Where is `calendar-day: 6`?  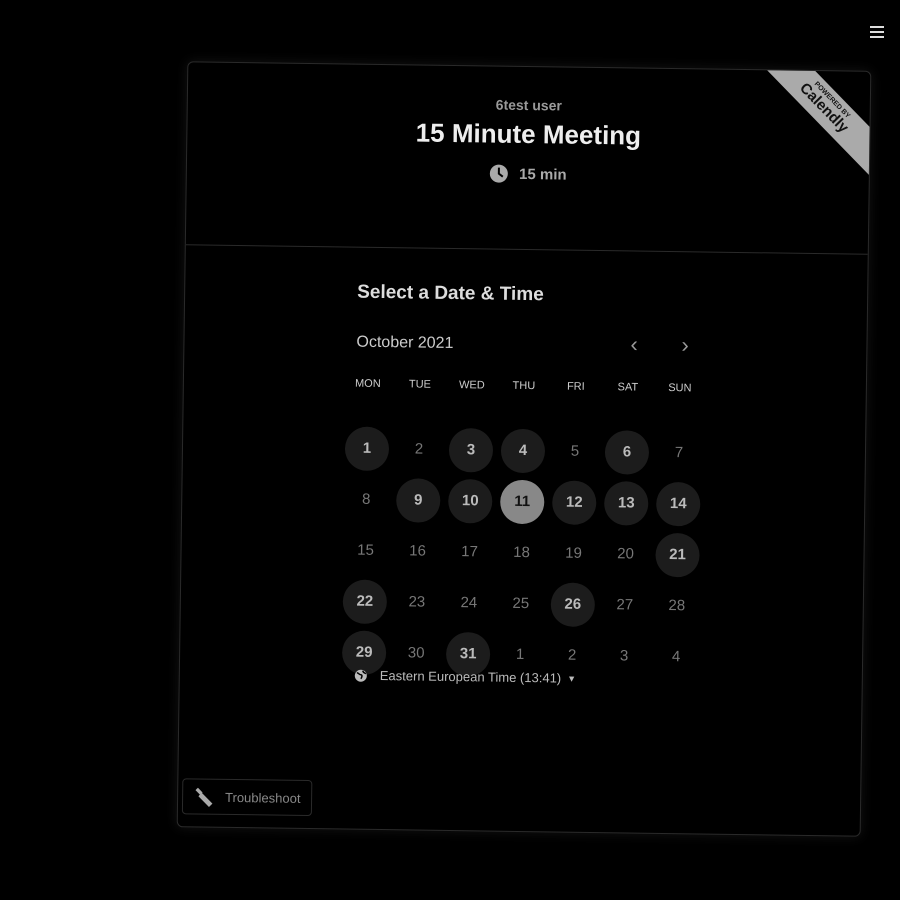
calendar-day: 6 is located at coordinates (627, 452).